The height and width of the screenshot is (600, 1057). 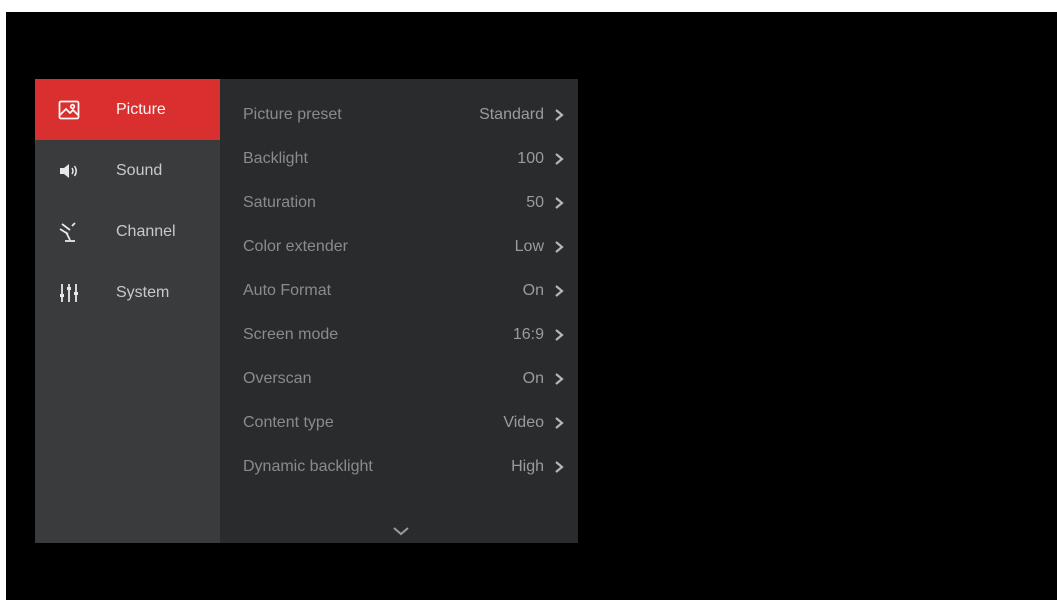 I want to click on setting-overscan: Overscan On, so click(x=404, y=379).